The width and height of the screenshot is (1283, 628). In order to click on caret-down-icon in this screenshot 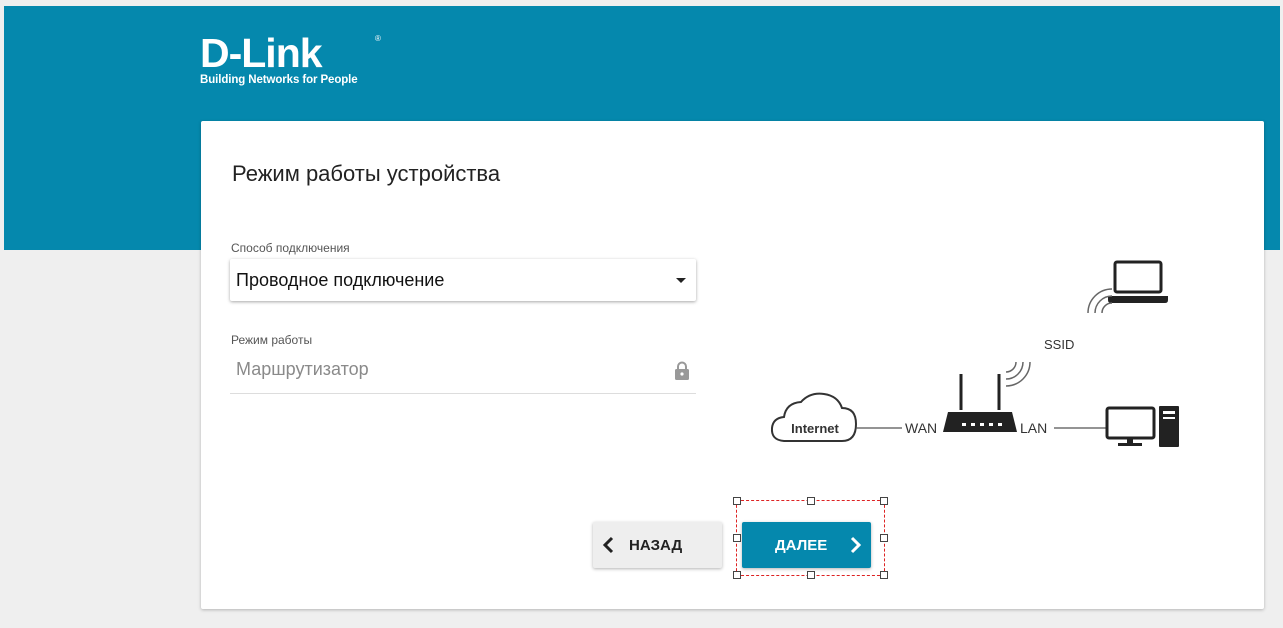, I will do `click(681, 280)`.